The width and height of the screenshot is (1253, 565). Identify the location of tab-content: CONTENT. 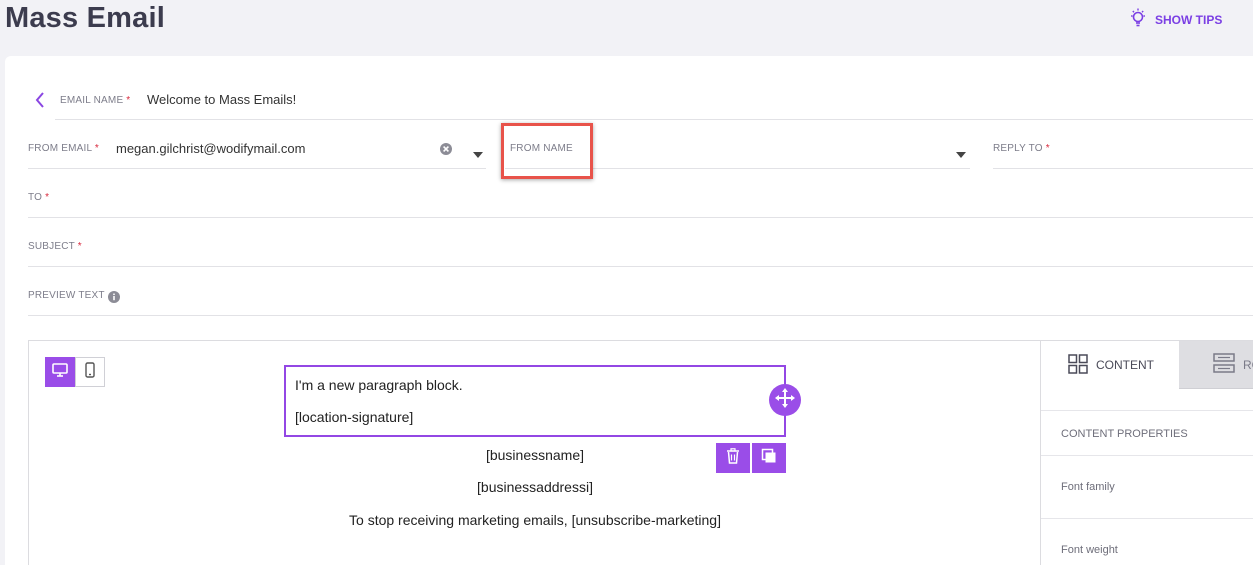
(1110, 365).